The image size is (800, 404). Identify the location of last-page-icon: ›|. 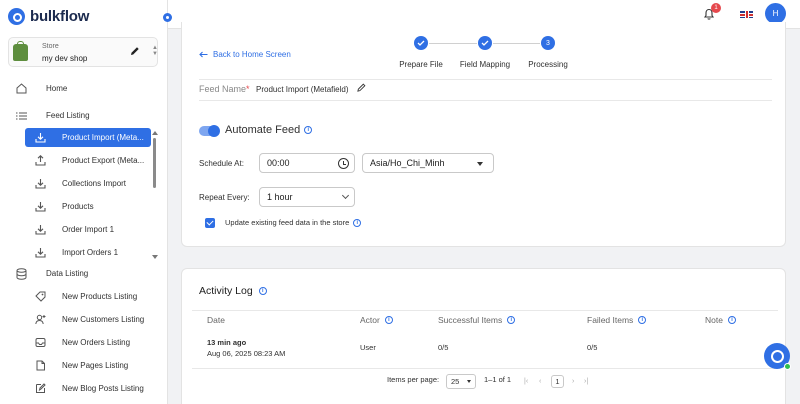
(586, 381).